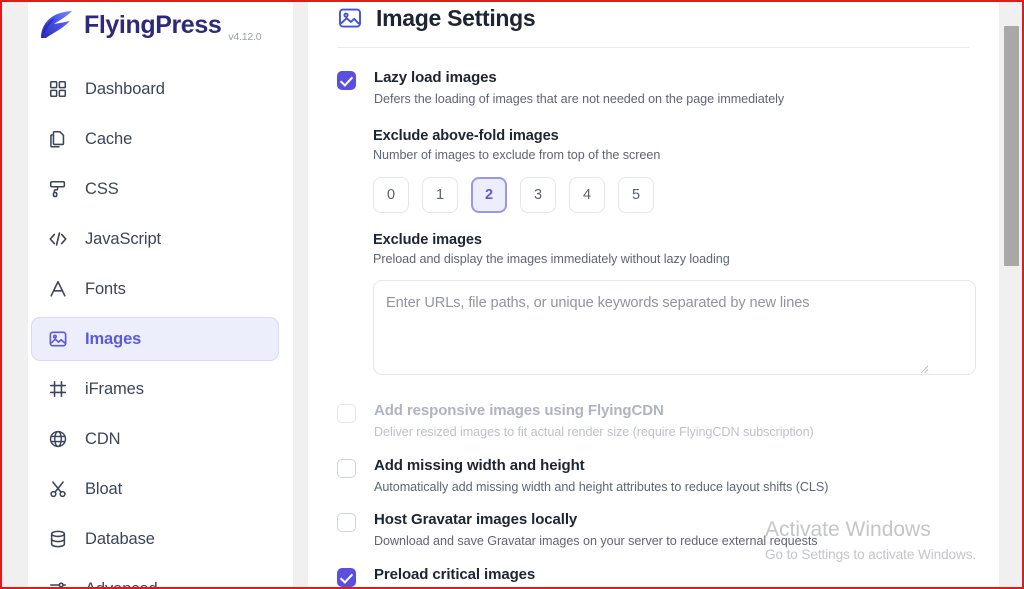 The image size is (1024, 589). I want to click on lazy-load-images-checkbox, so click(346, 80).